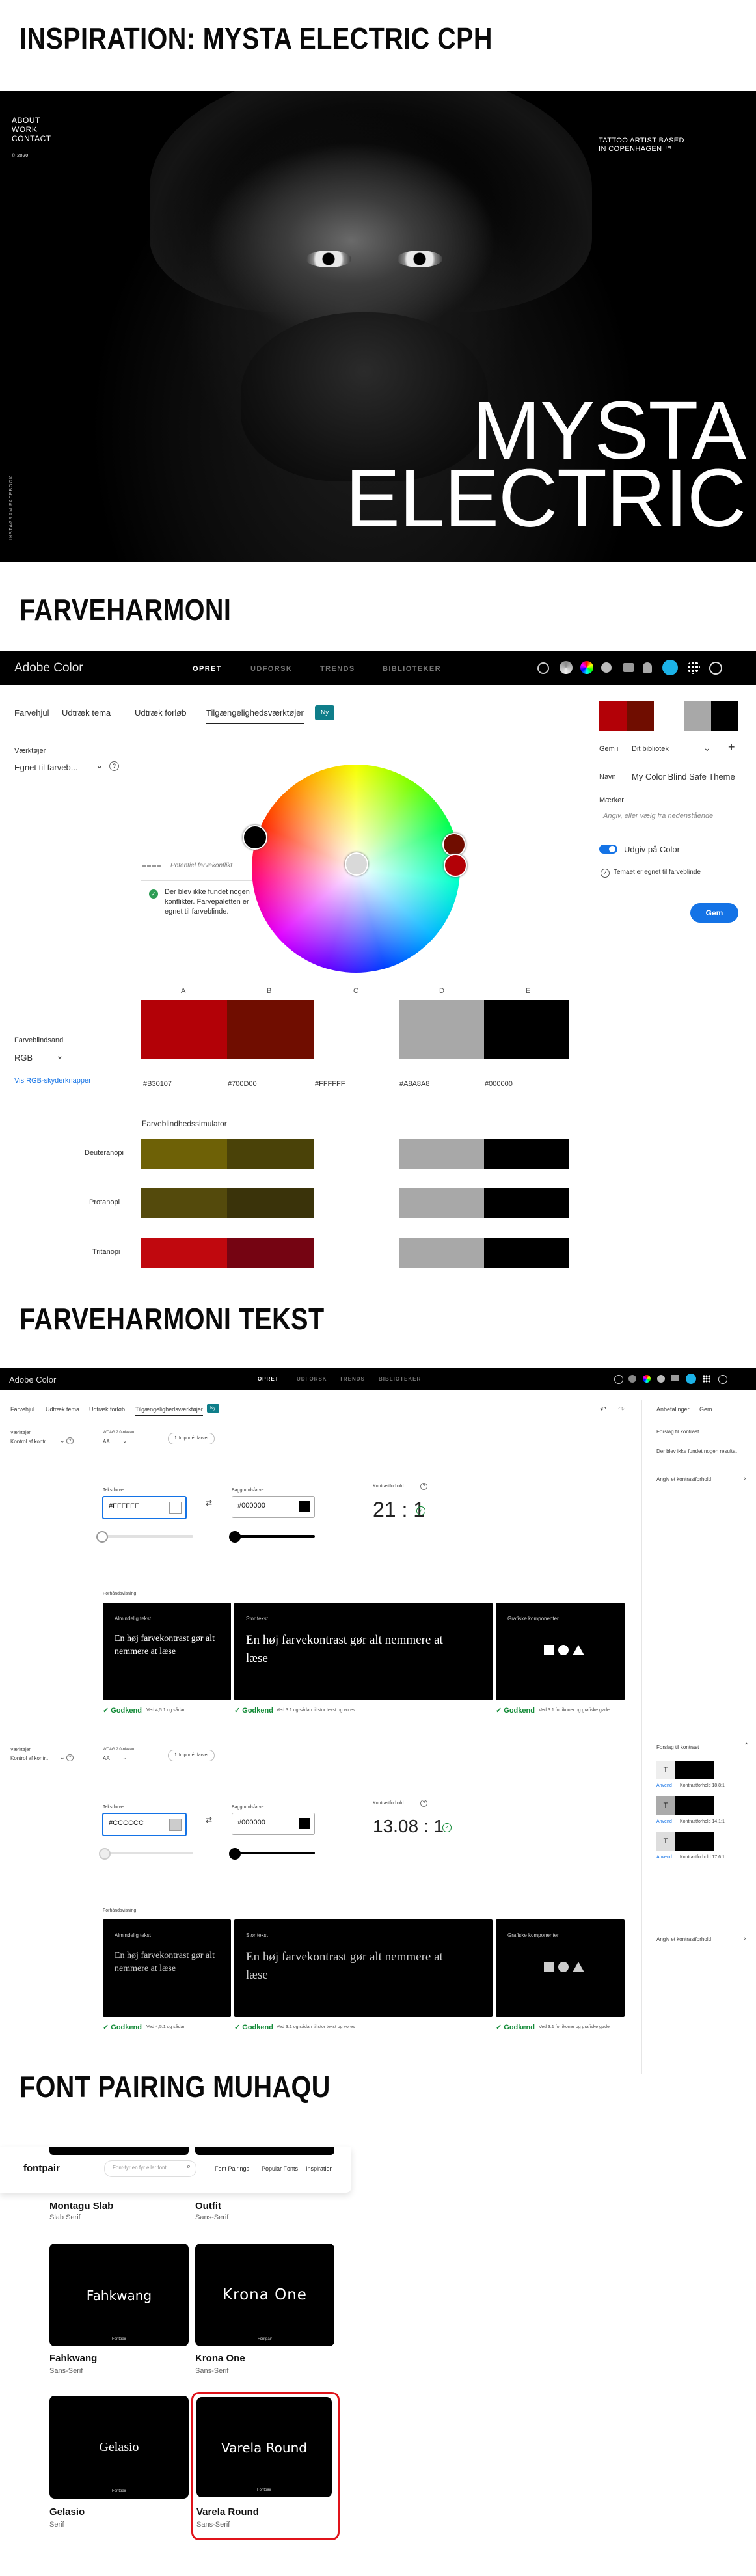  What do you see at coordinates (220, 2358) in the screenshot?
I see `font-name-krona: Krona One` at bounding box center [220, 2358].